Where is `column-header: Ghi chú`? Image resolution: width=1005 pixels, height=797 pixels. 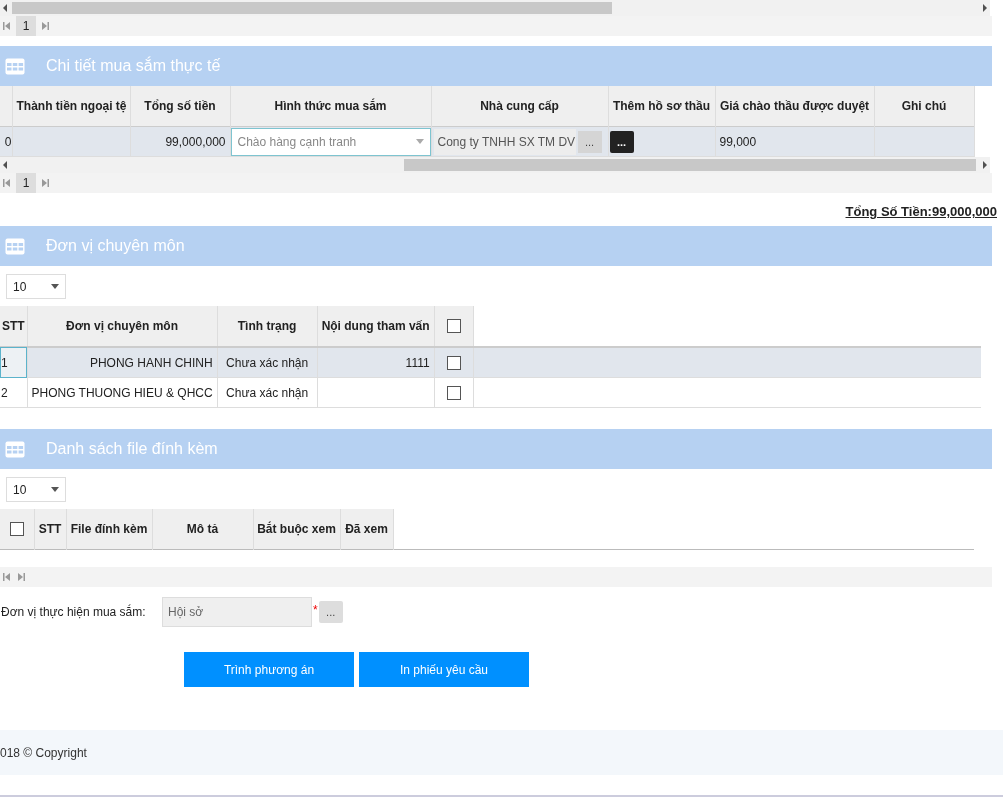 column-header: Ghi chú is located at coordinates (924, 106).